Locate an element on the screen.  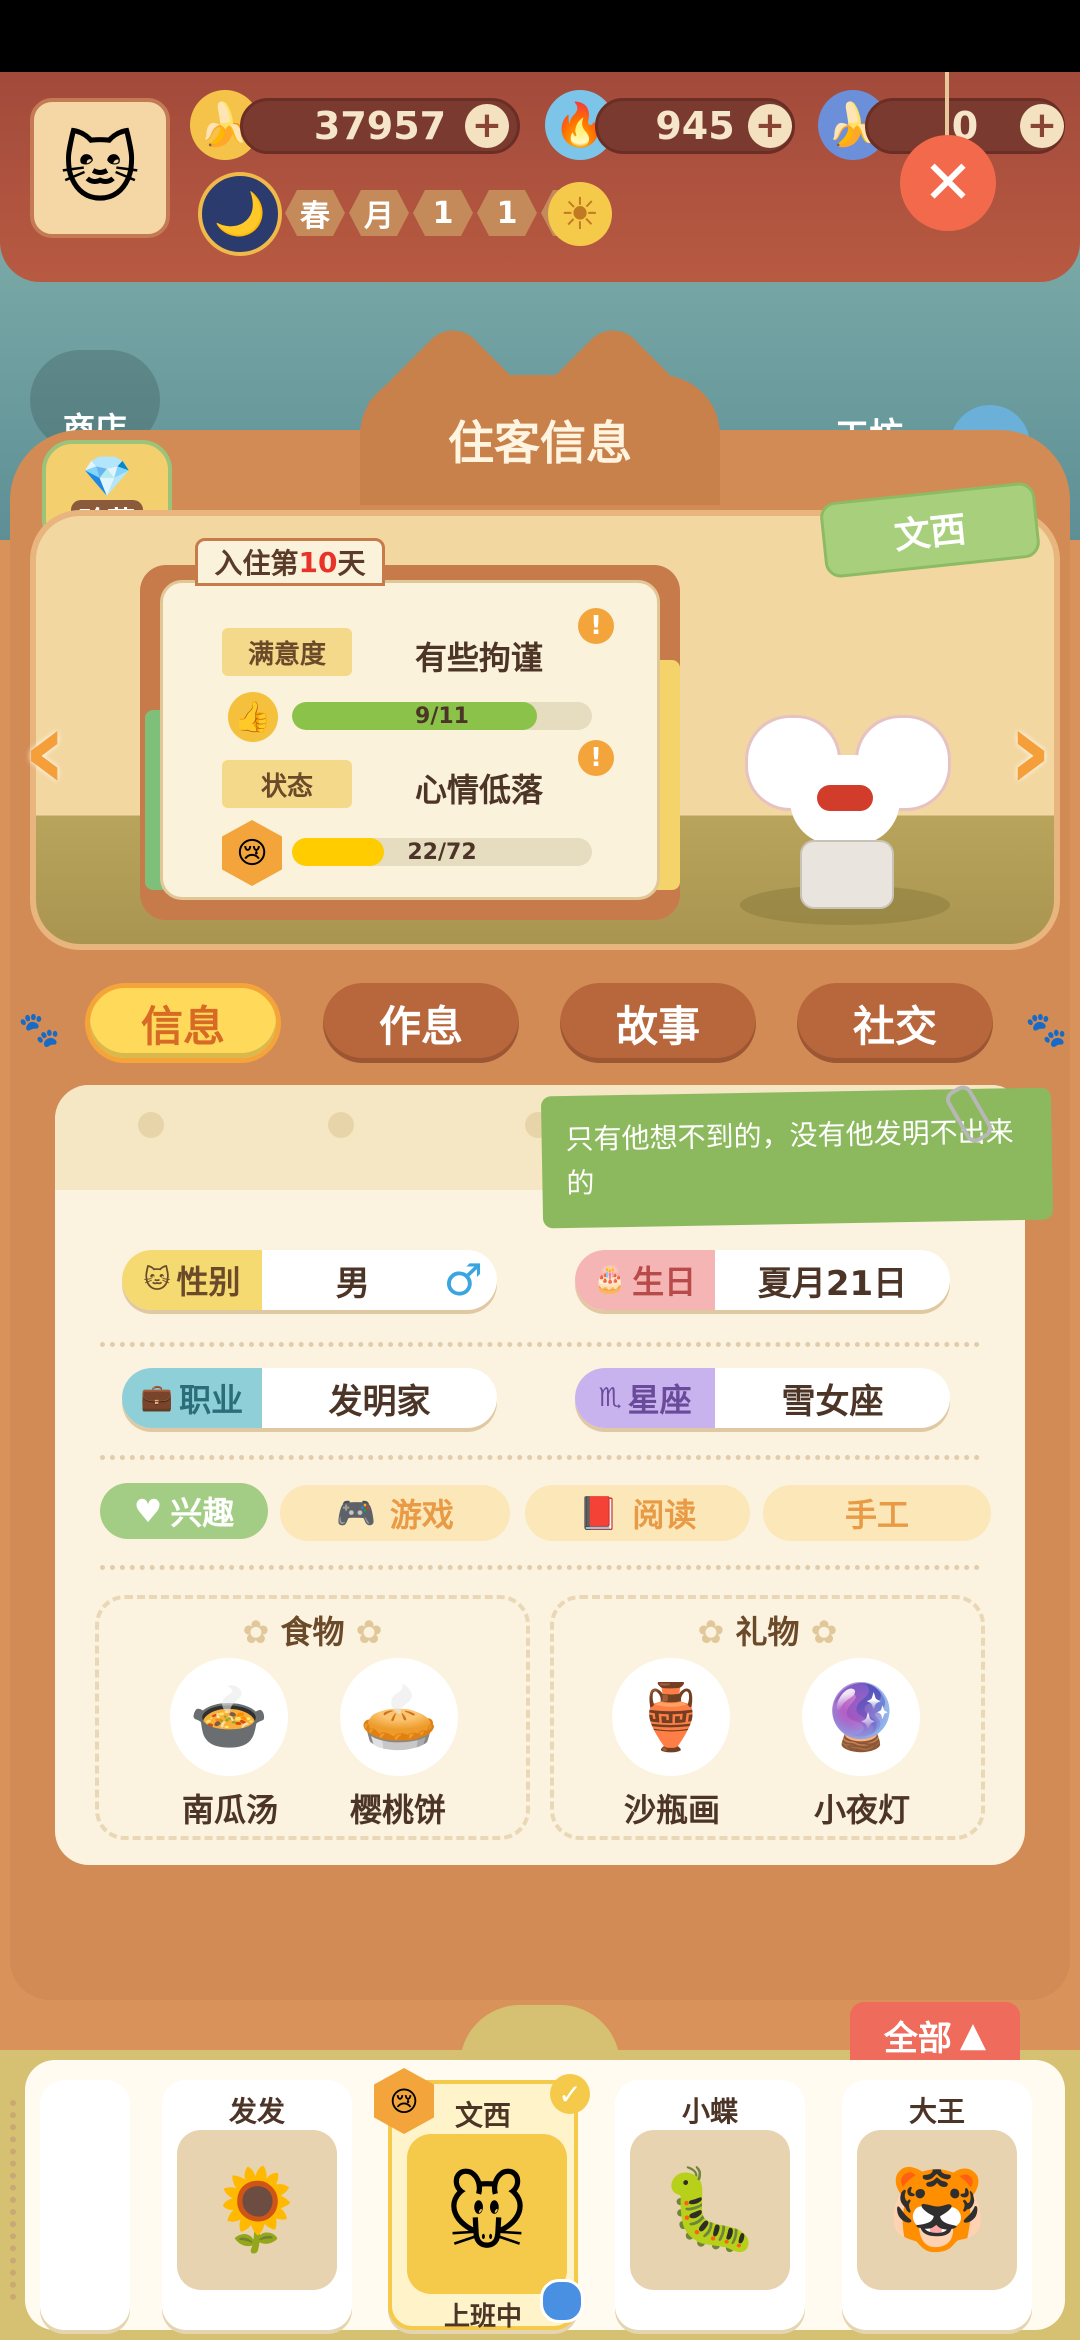
gender-field: 🐱 性别 男 ♂ is located at coordinates (309, 1280).